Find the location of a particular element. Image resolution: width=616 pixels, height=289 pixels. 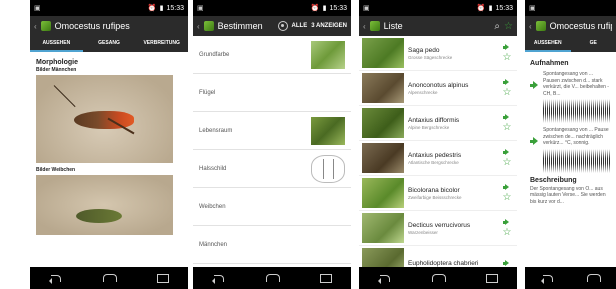

tab-gesang: GESANG is located at coordinates (109, 44).